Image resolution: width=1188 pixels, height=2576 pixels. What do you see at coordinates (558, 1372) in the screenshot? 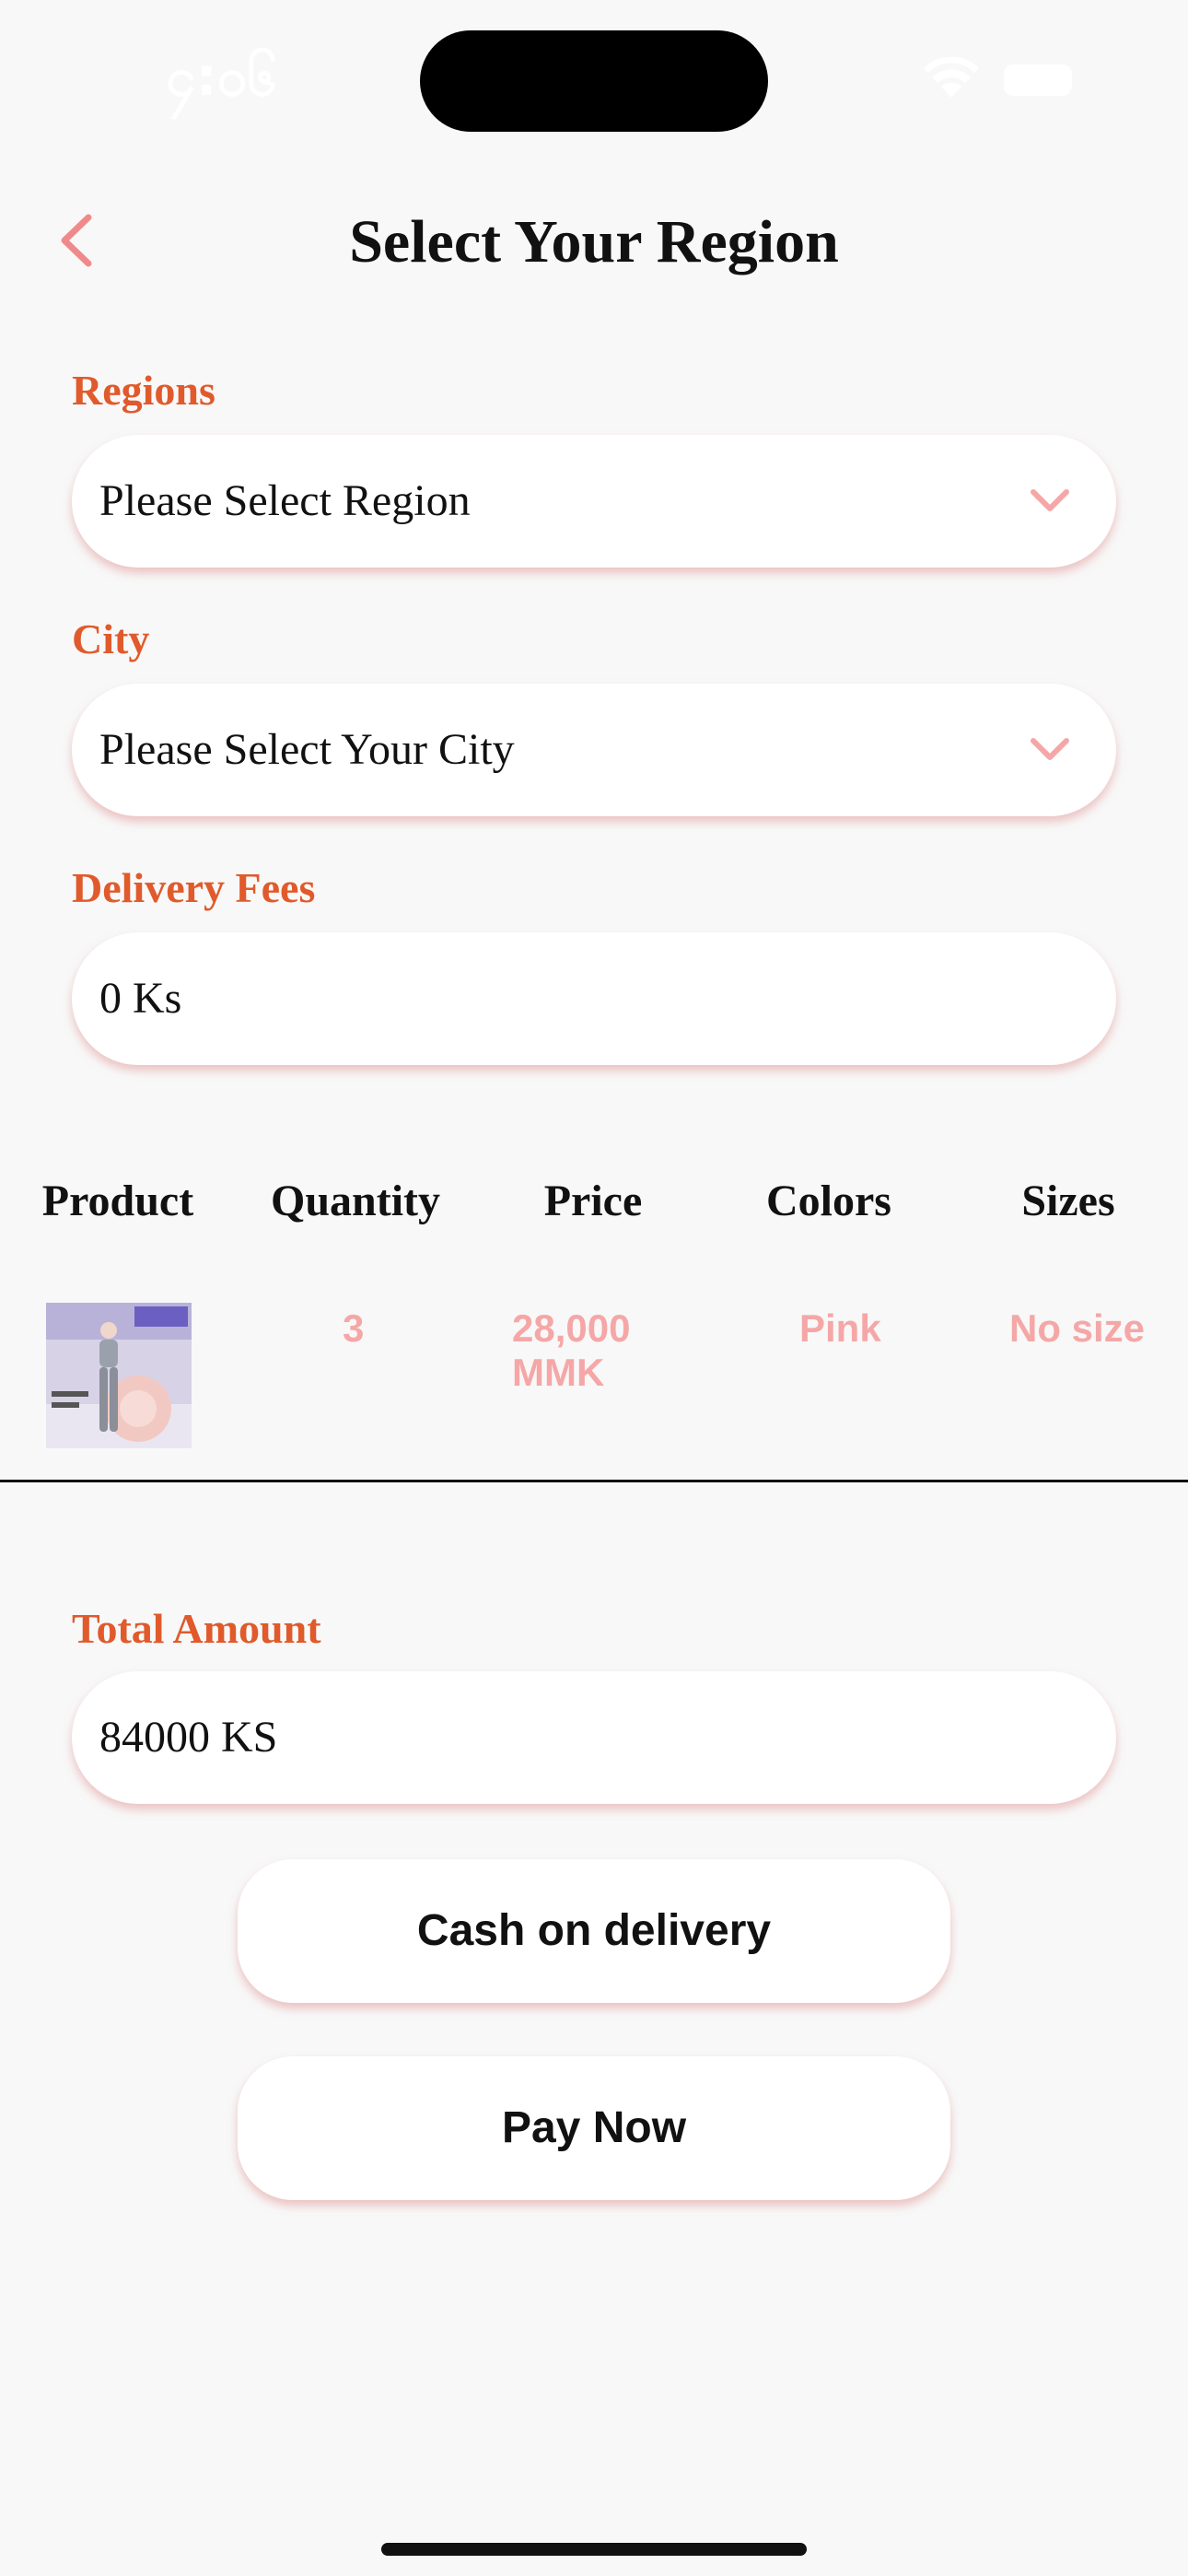
I see `row-price-currency: MMK` at bounding box center [558, 1372].